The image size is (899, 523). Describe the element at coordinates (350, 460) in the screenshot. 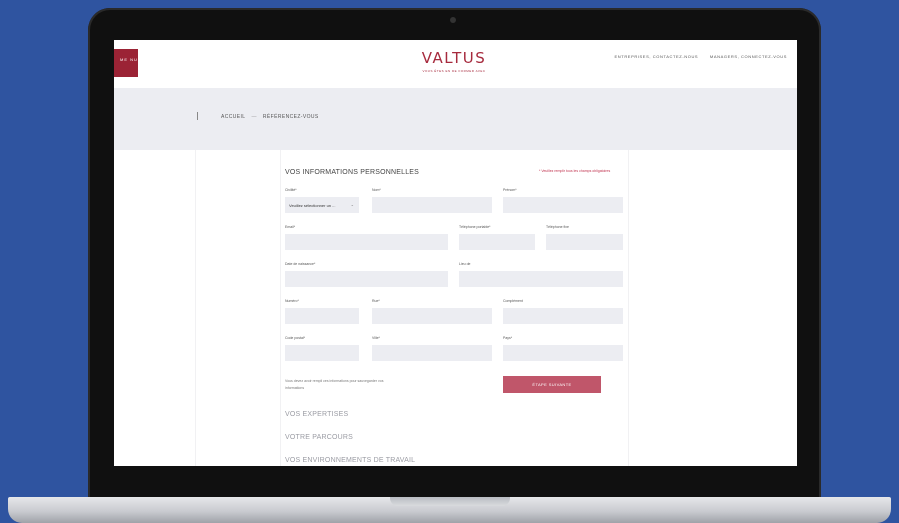

I see `section-environnements: VOS ENVIRONNEMENTS DE TRAVAIL` at that location.